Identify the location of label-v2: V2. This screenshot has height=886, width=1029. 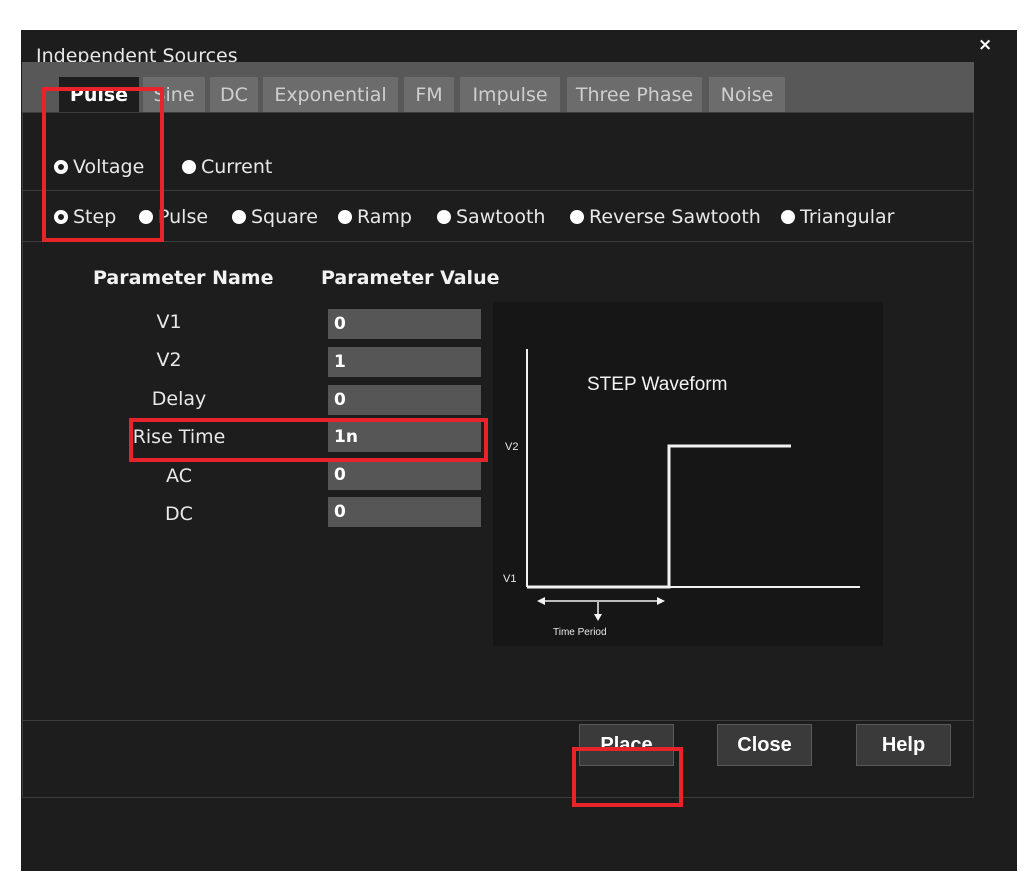
(511, 447).